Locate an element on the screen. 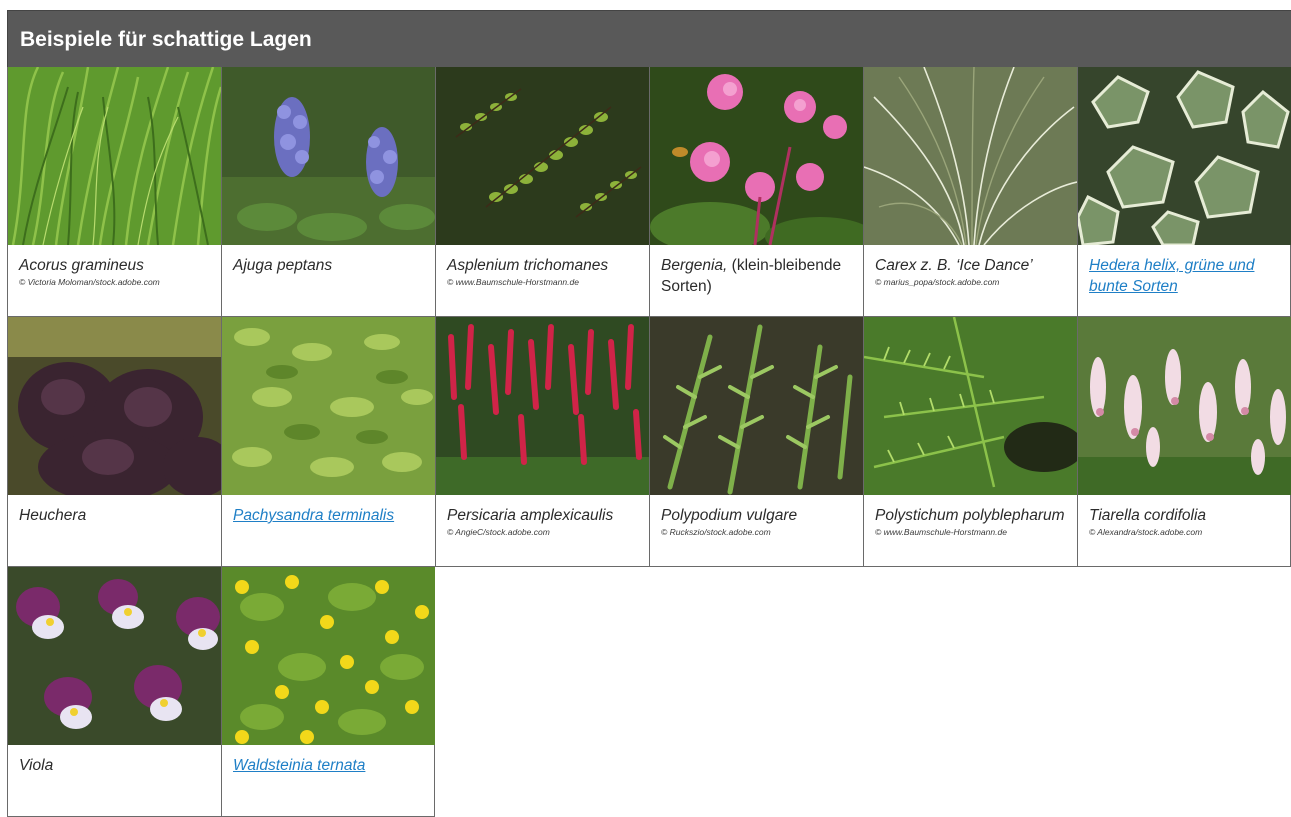  plant-name: Ajuga peptans is located at coordinates (283, 265).